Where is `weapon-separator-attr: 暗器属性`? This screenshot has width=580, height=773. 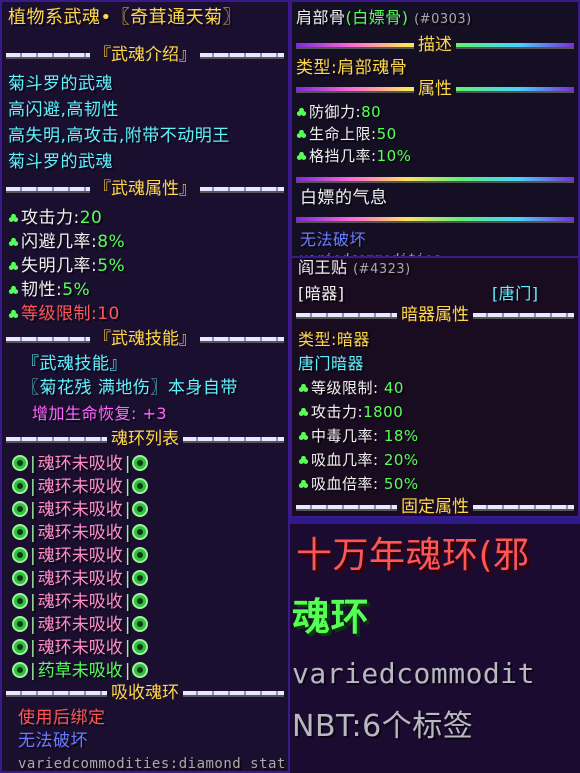
weapon-separator-attr: 暗器属性 is located at coordinates (435, 315).